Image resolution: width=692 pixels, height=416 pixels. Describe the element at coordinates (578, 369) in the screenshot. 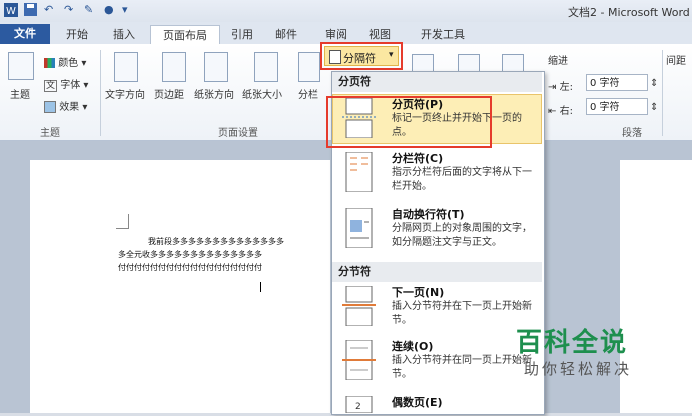

I see `watermark-subtitle: 助你轻松解决` at that location.